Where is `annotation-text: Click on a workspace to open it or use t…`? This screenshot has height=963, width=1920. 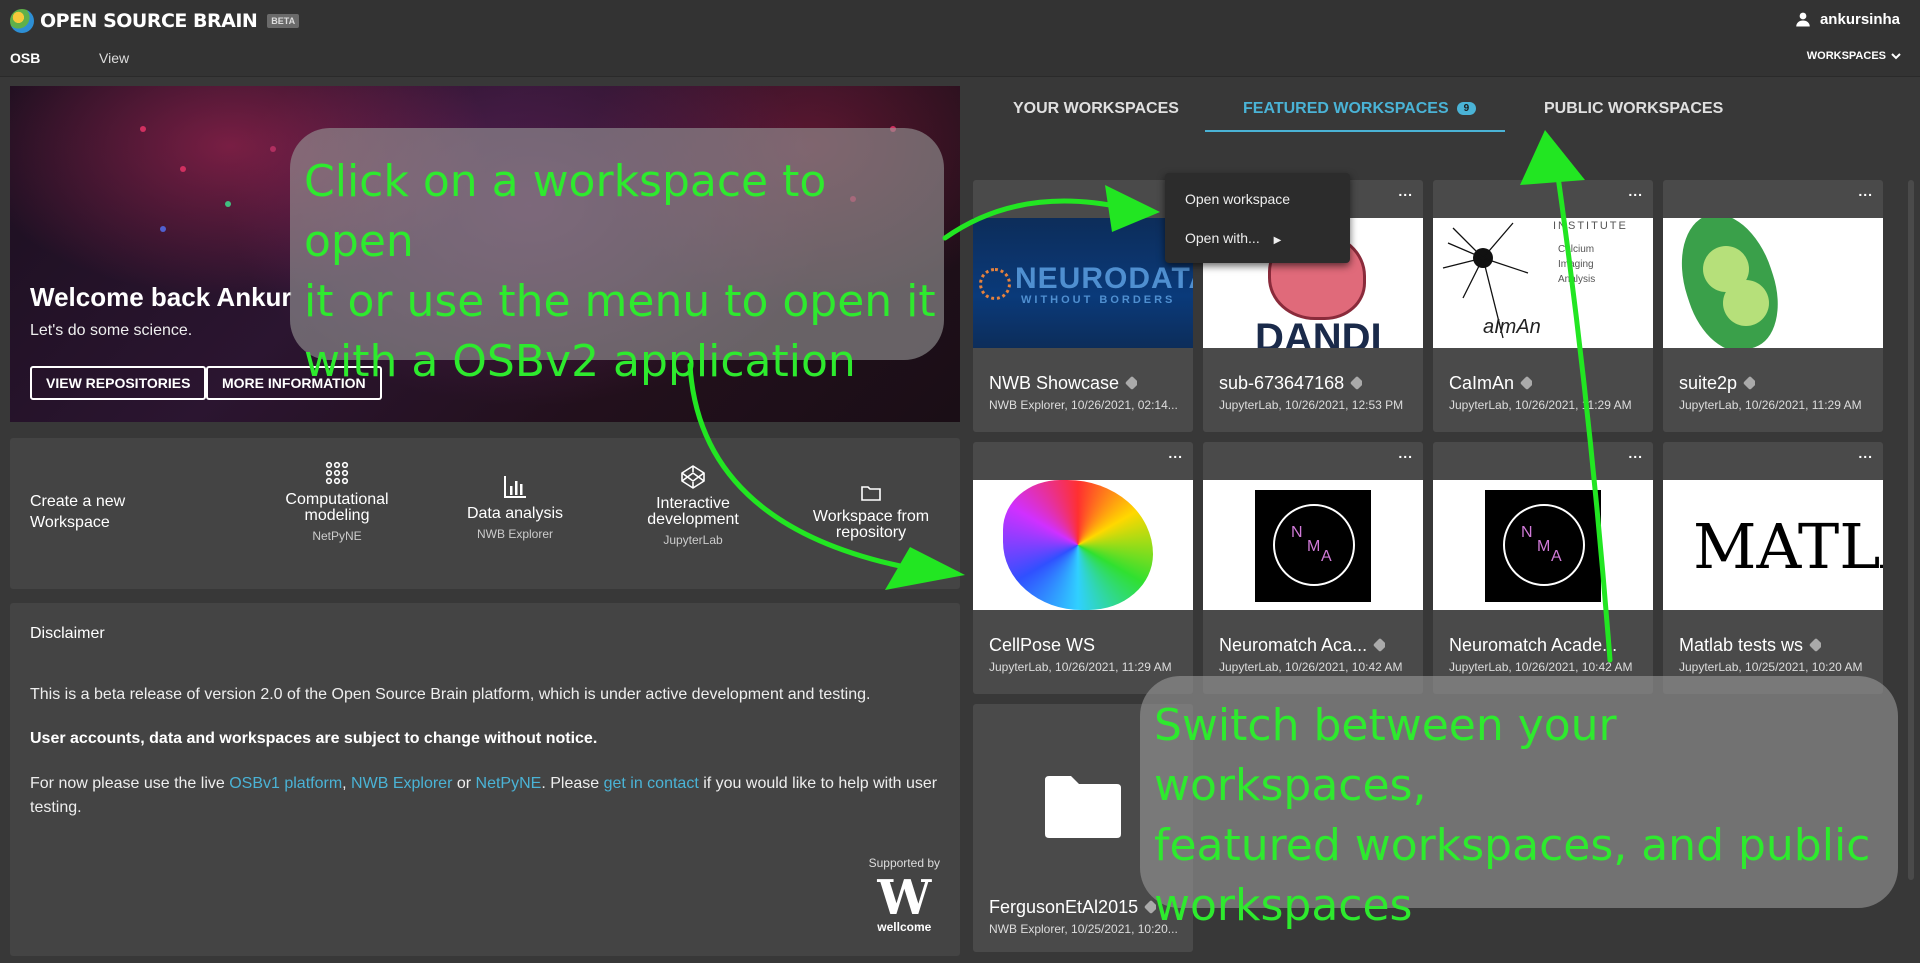 annotation-text: Click on a workspace to open it or use t… is located at coordinates (624, 272).